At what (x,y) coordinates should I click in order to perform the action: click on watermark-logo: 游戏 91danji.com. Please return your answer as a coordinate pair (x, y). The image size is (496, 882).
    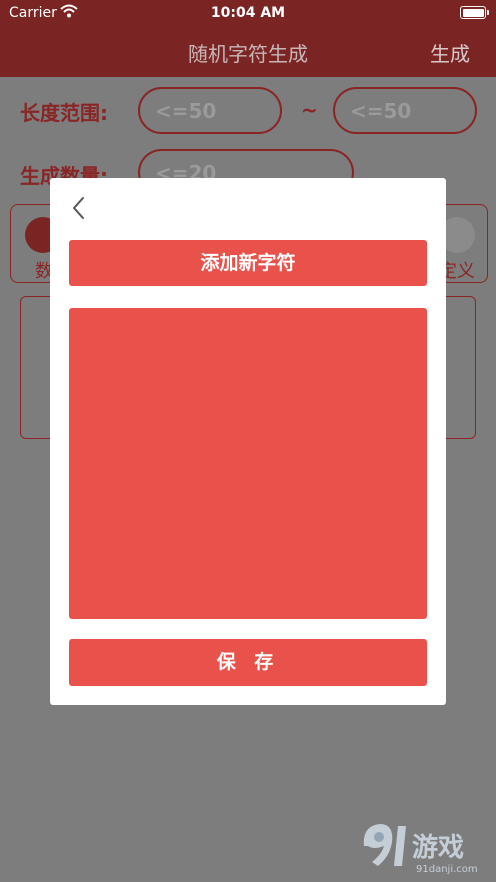
    Looking at the image, I should click on (420, 849).